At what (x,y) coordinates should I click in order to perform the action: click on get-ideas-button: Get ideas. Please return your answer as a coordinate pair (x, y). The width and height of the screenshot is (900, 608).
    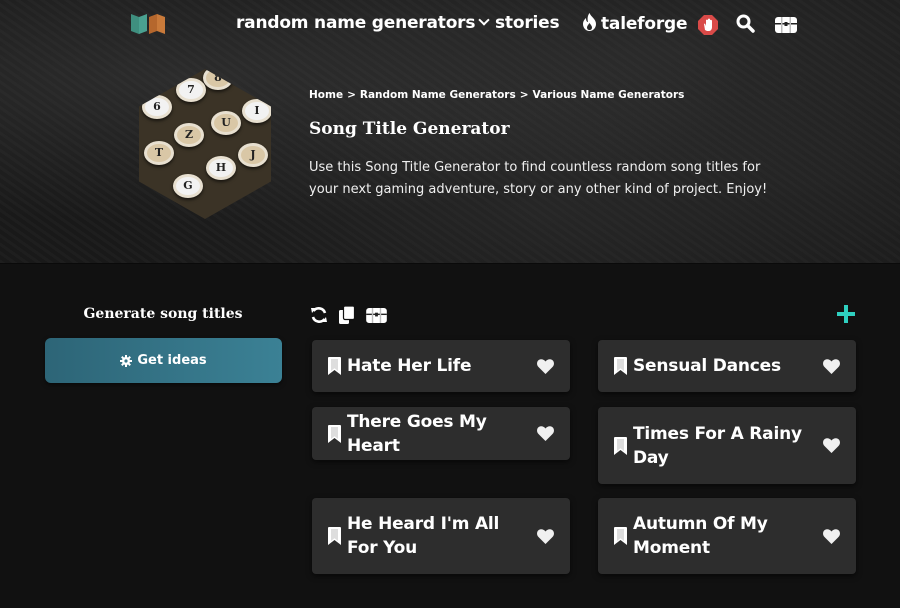
    Looking at the image, I should click on (163, 360).